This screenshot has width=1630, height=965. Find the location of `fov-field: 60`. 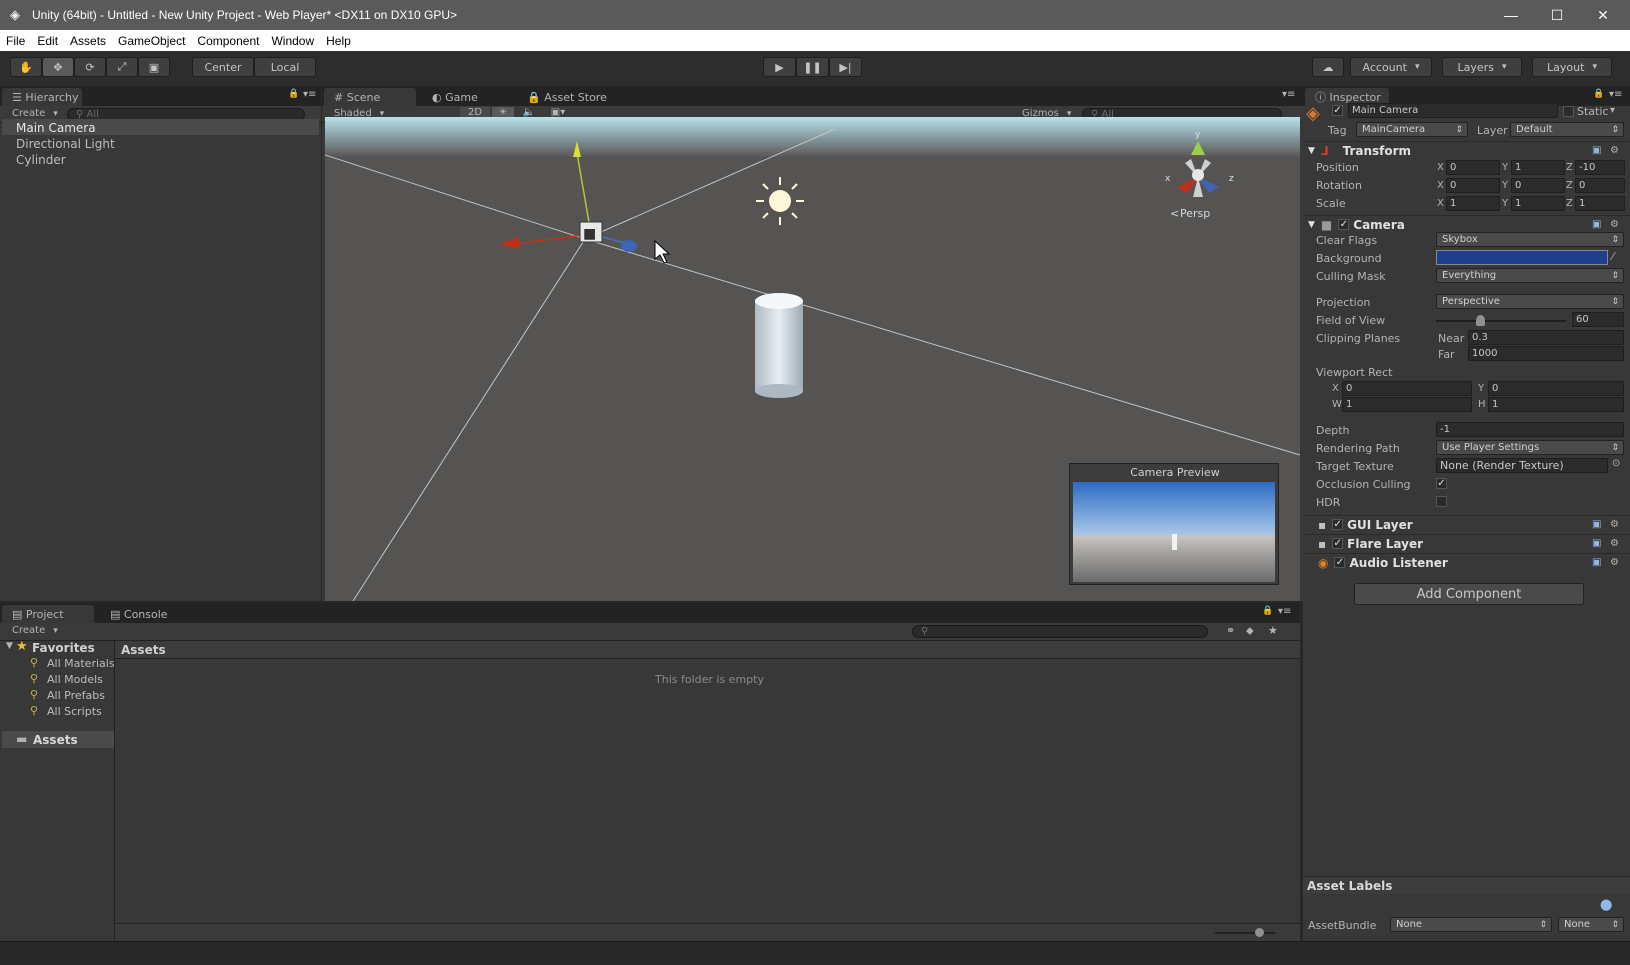

fov-field: 60 is located at coordinates (1598, 319).